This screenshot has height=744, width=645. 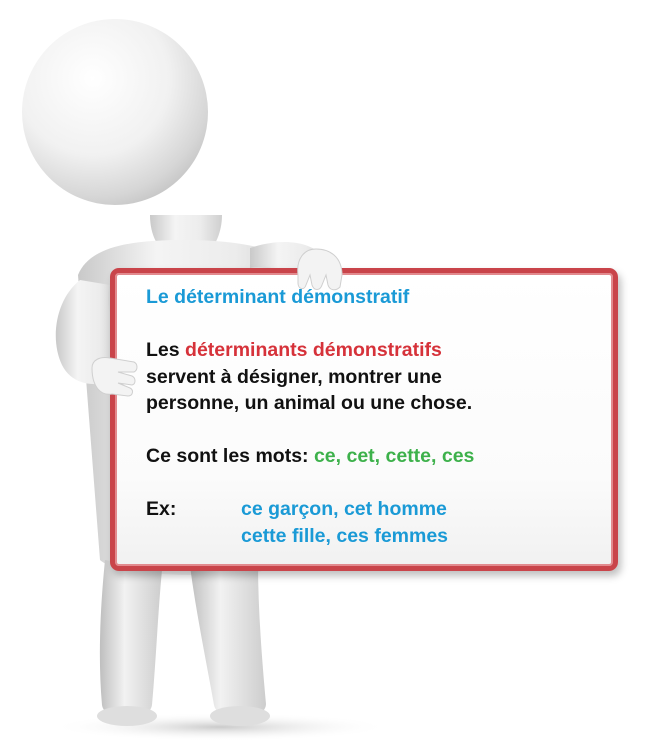 What do you see at coordinates (115, 112) in the screenshot?
I see `head` at bounding box center [115, 112].